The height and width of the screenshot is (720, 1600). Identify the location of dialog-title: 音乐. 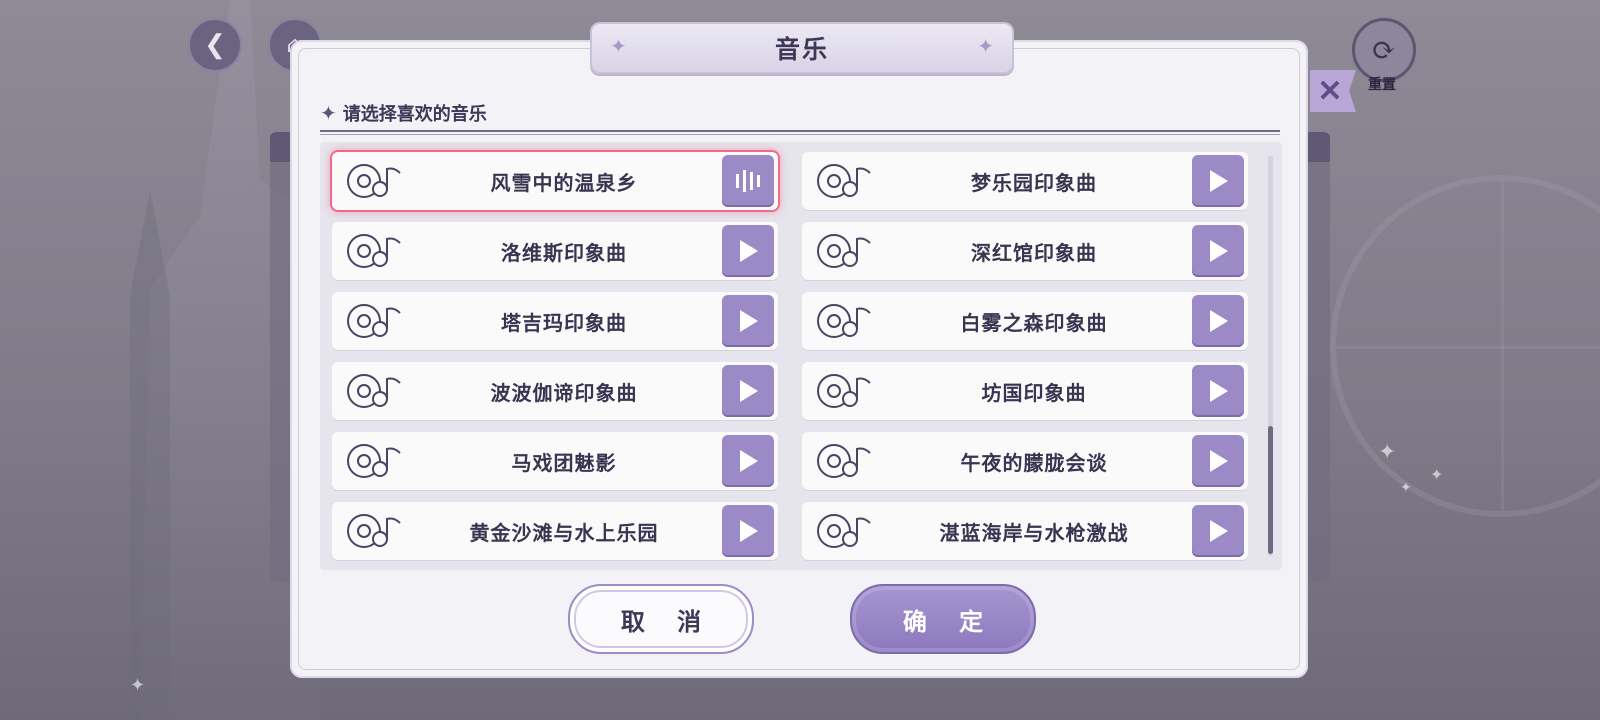
(801, 49).